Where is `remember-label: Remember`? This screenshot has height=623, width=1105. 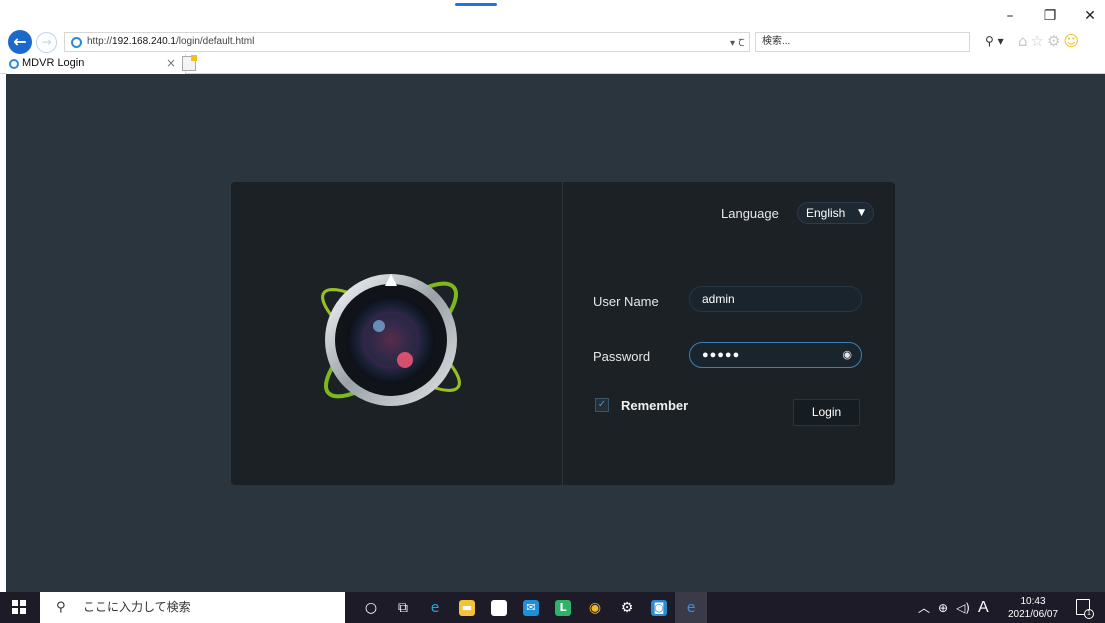
remember-label: Remember is located at coordinates (655, 405).